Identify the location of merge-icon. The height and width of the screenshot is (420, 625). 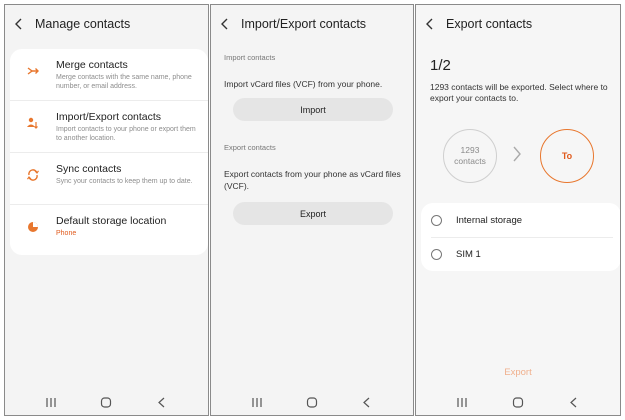
(33, 71).